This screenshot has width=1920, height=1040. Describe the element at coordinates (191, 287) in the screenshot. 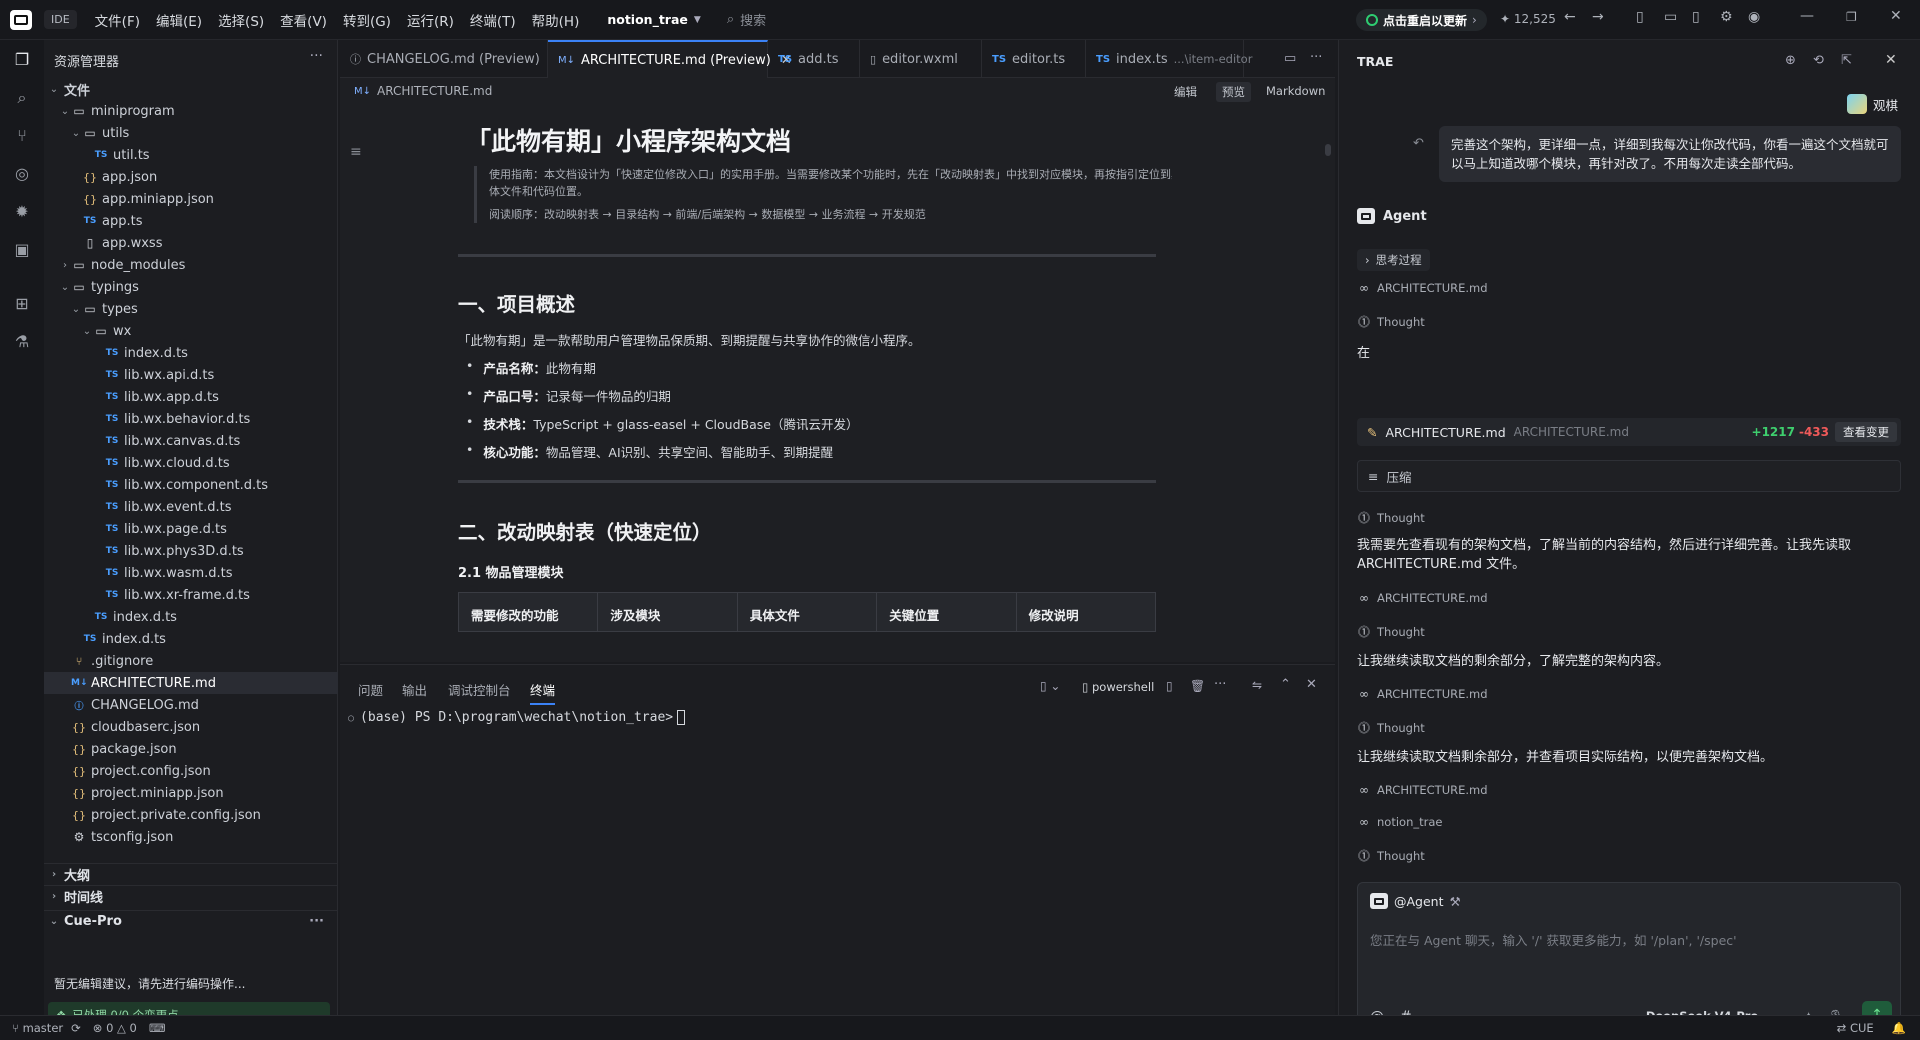

I see `tree-folder: ⌄ ▭ typings` at that location.